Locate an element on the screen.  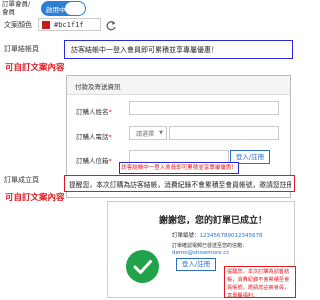
email-field-label: 訂購人信箱* is located at coordinates (94, 161).